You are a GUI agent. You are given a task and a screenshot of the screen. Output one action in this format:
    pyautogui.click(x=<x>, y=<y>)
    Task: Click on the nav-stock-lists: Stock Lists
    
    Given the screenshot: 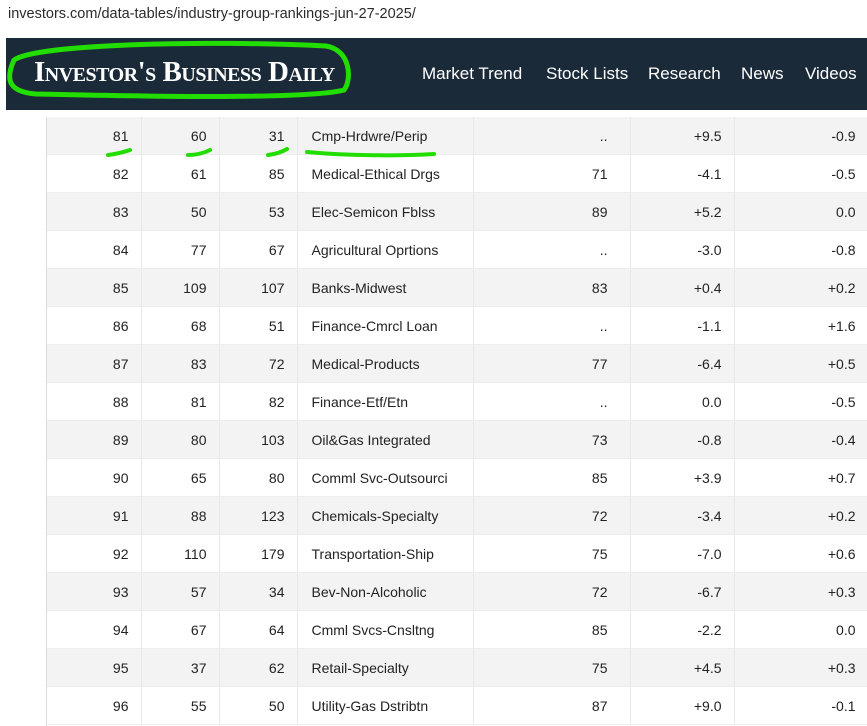 What is the action you would take?
    pyautogui.click(x=587, y=74)
    